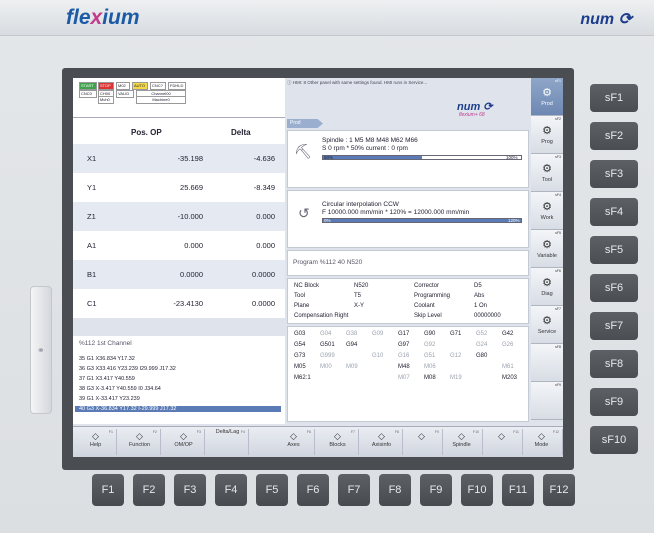 The width and height of the screenshot is (654, 533). Describe the element at coordinates (327, 345) in the screenshot. I see `gcode-cell: G501` at that location.